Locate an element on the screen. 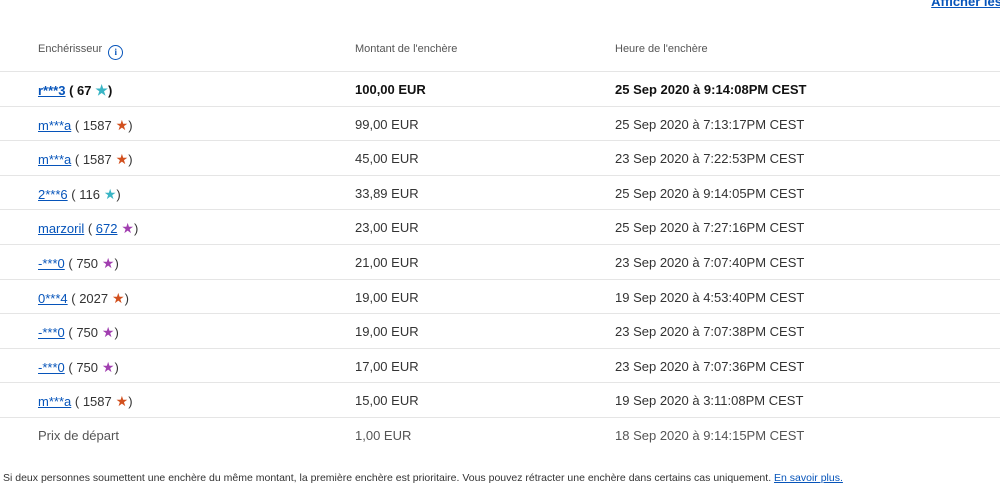 Image resolution: width=1000 pixels, height=504 pixels. bidder-column-header: Enchérisseur i is located at coordinates (81, 51).